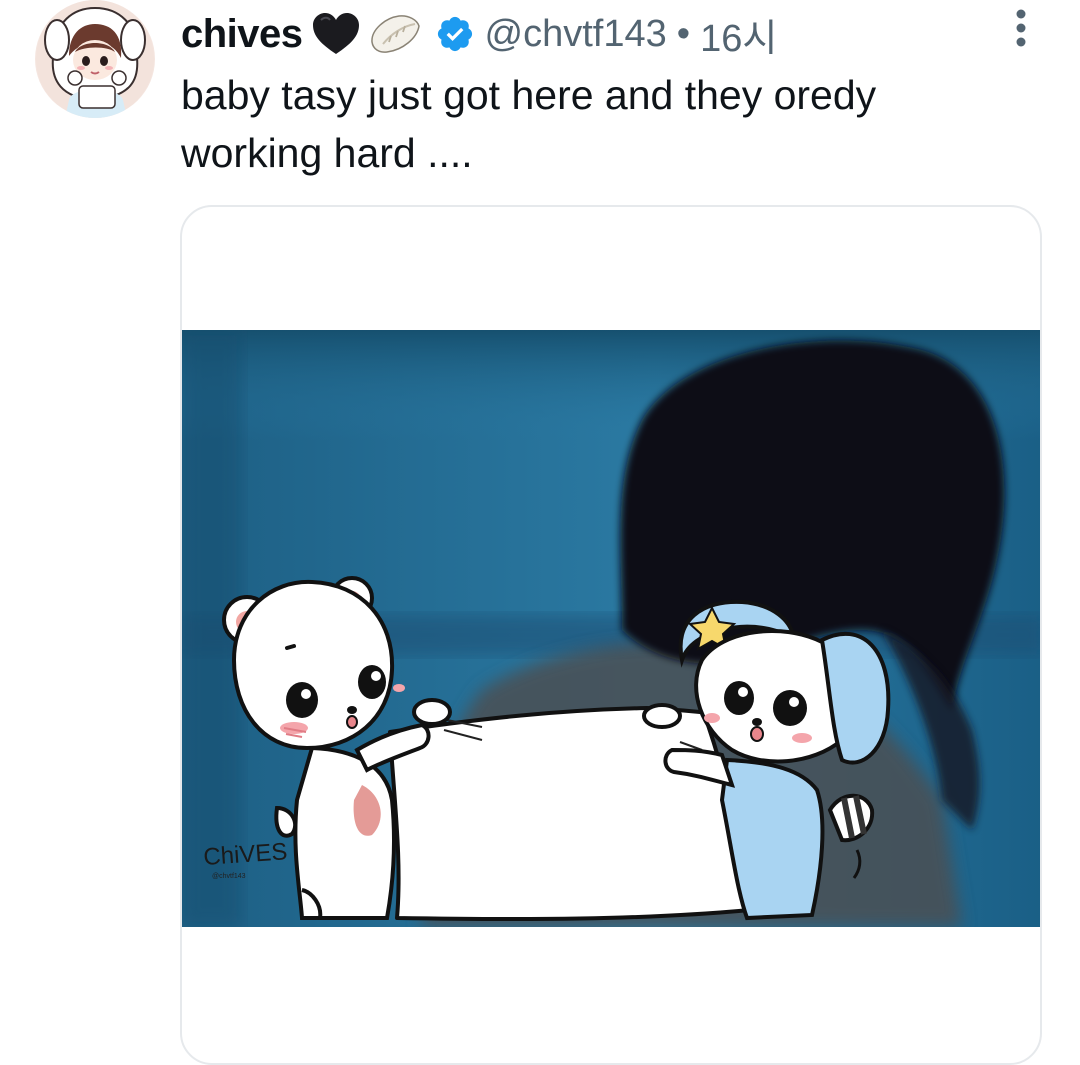  Describe the element at coordinates (242, 34) in the screenshot. I see `display-name: chives` at that location.